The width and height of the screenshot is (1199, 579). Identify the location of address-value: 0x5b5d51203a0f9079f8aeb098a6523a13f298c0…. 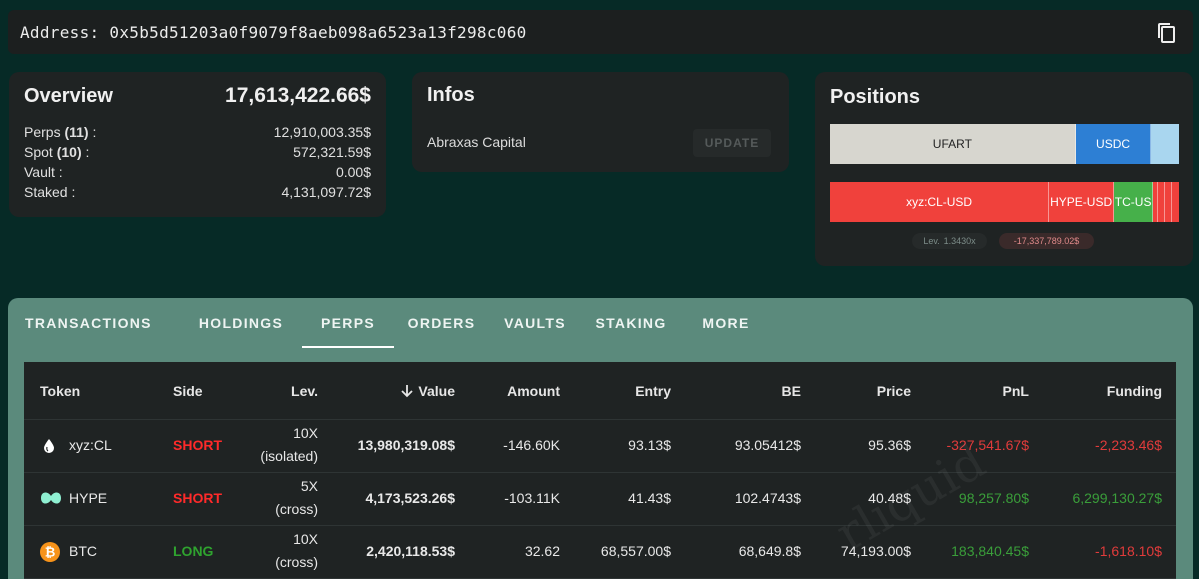
(318, 32).